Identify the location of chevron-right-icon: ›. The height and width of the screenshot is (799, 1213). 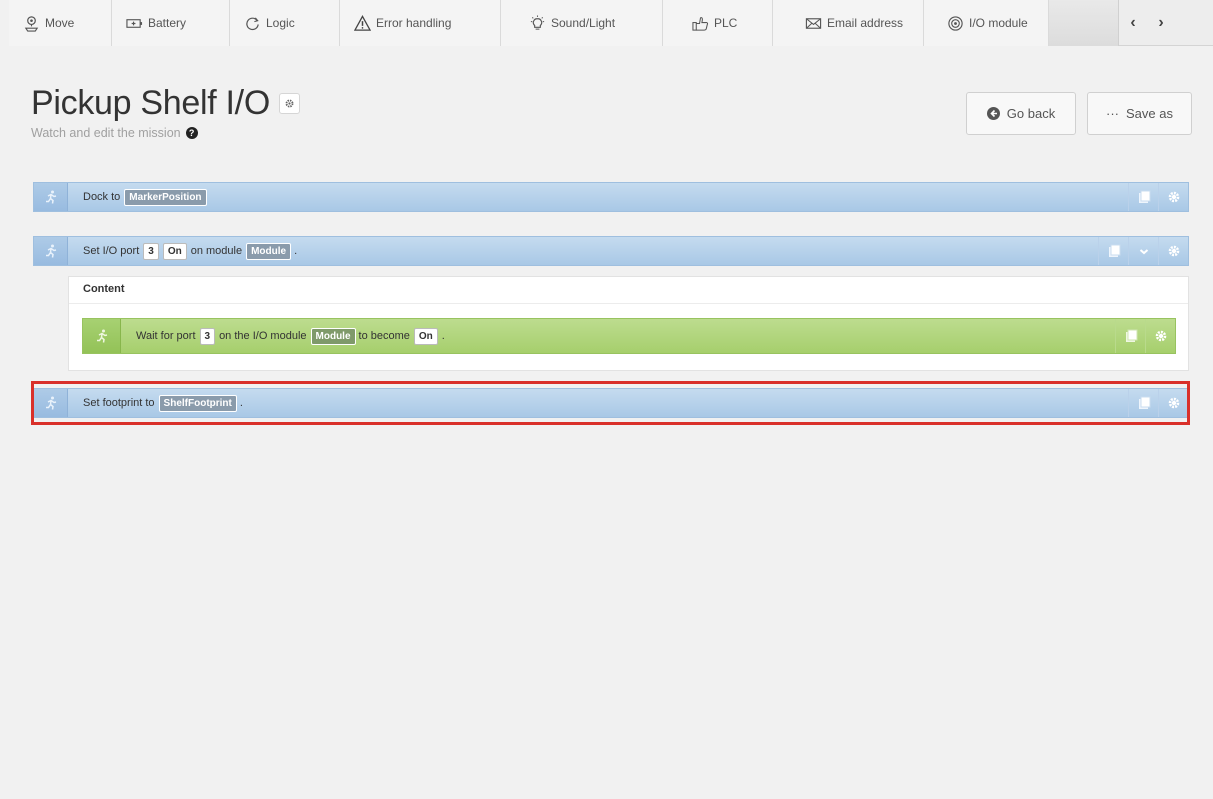
(1161, 22).